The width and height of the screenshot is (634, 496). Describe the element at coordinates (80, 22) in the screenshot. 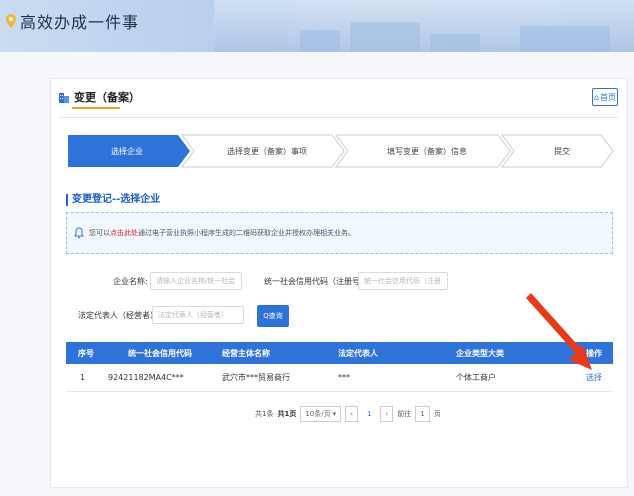

I see `app-title-text: 高效办成一件事` at that location.